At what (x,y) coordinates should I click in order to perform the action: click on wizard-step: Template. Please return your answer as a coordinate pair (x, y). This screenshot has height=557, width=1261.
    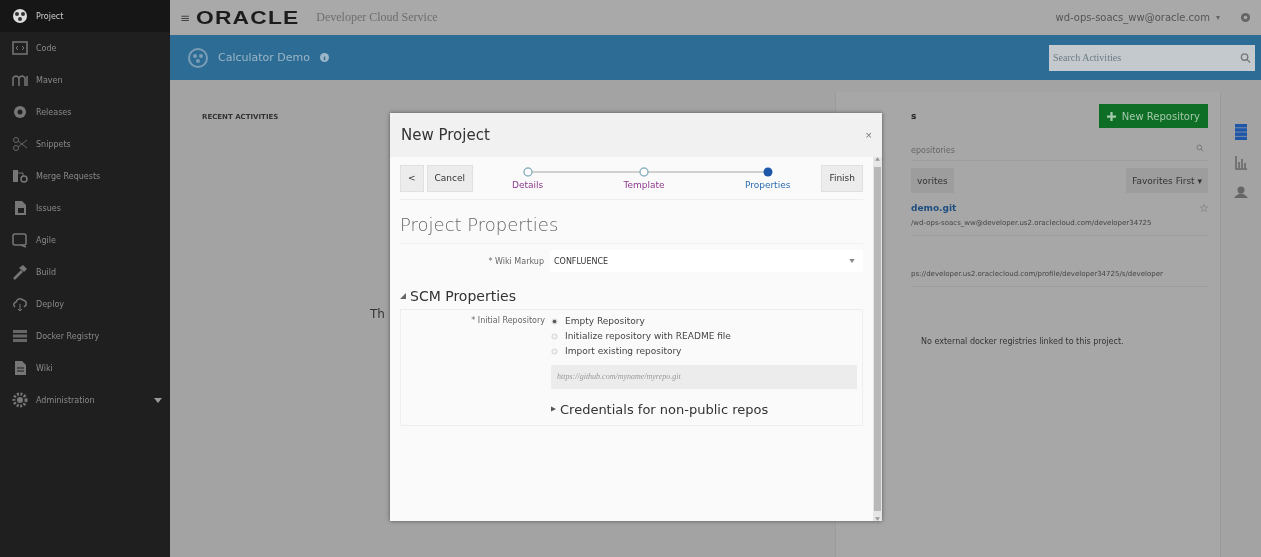
    Looking at the image, I should click on (644, 178).